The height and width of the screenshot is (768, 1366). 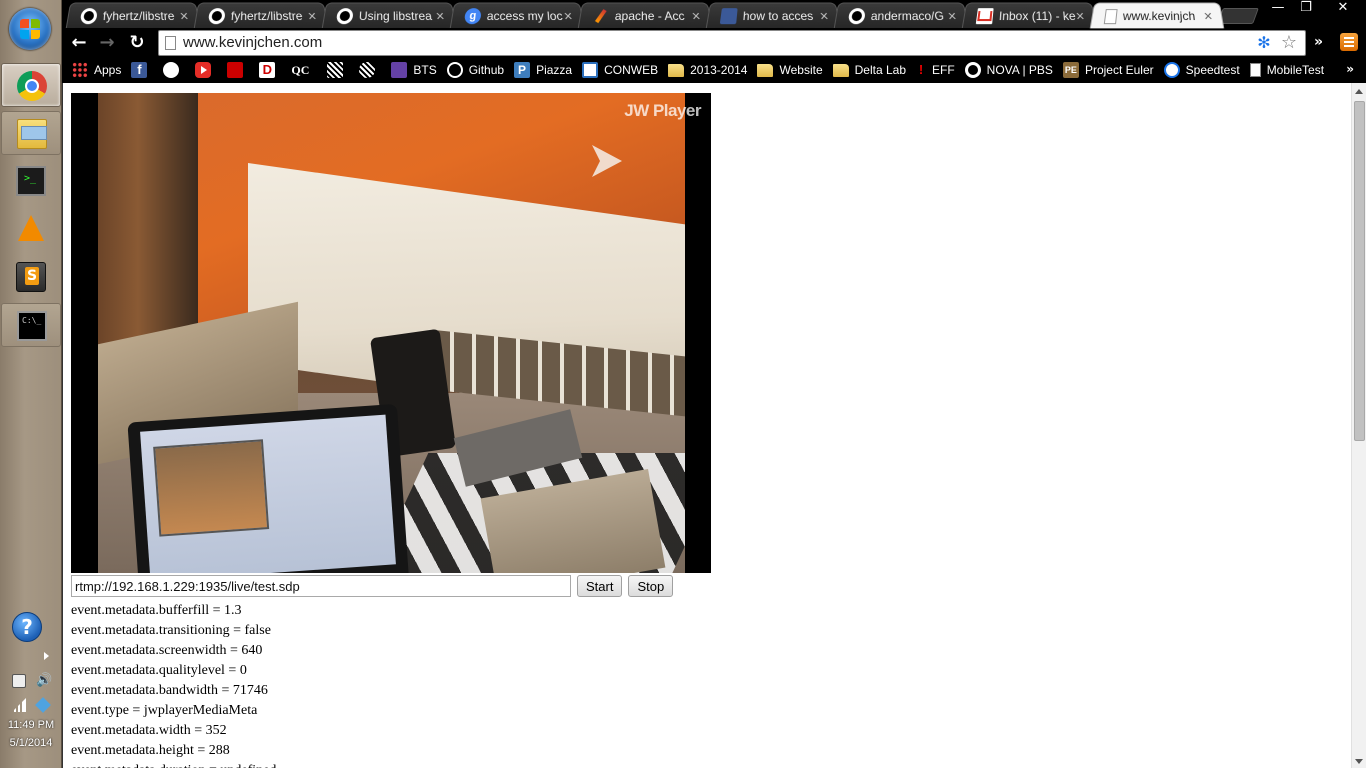 I want to click on project-euler-icon: PE, so click(x=1070, y=70).